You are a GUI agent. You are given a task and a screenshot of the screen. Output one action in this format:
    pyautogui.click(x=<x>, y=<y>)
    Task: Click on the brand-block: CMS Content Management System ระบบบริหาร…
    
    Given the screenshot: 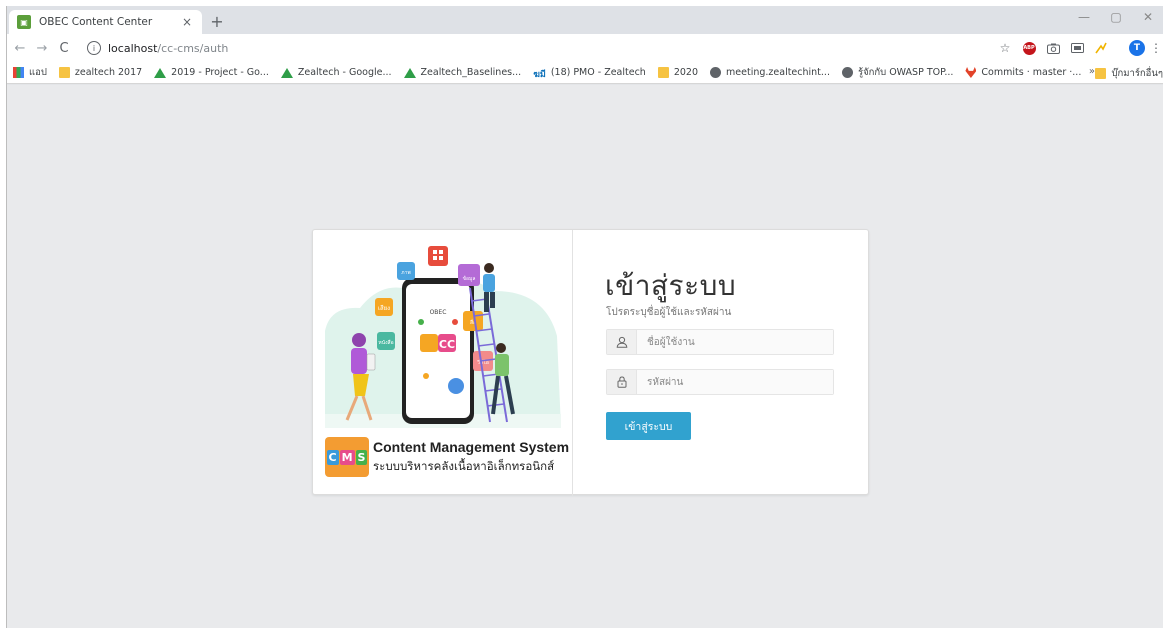 What is the action you would take?
    pyautogui.click(x=447, y=457)
    